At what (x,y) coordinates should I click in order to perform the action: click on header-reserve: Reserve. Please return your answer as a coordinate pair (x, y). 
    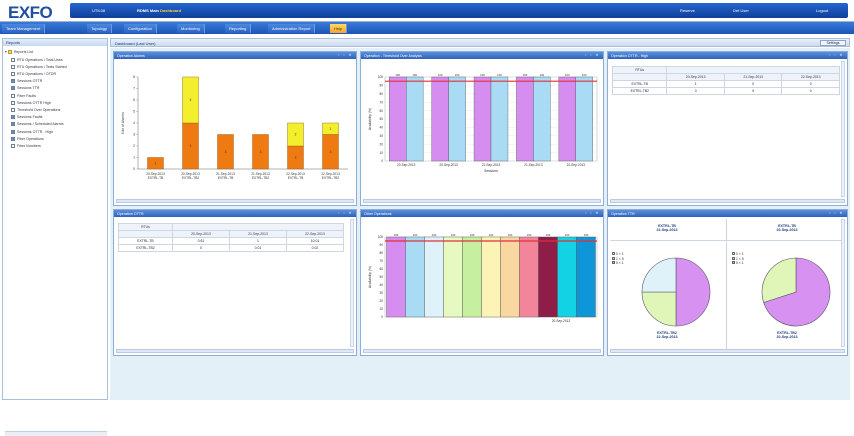
    Looking at the image, I should click on (687, 10).